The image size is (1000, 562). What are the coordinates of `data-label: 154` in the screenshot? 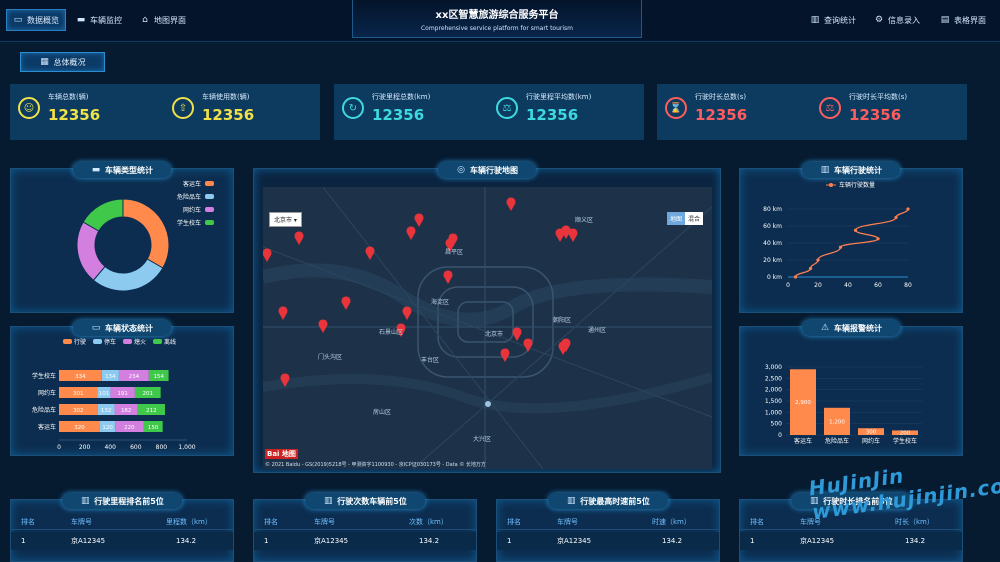 It's located at (158, 377).